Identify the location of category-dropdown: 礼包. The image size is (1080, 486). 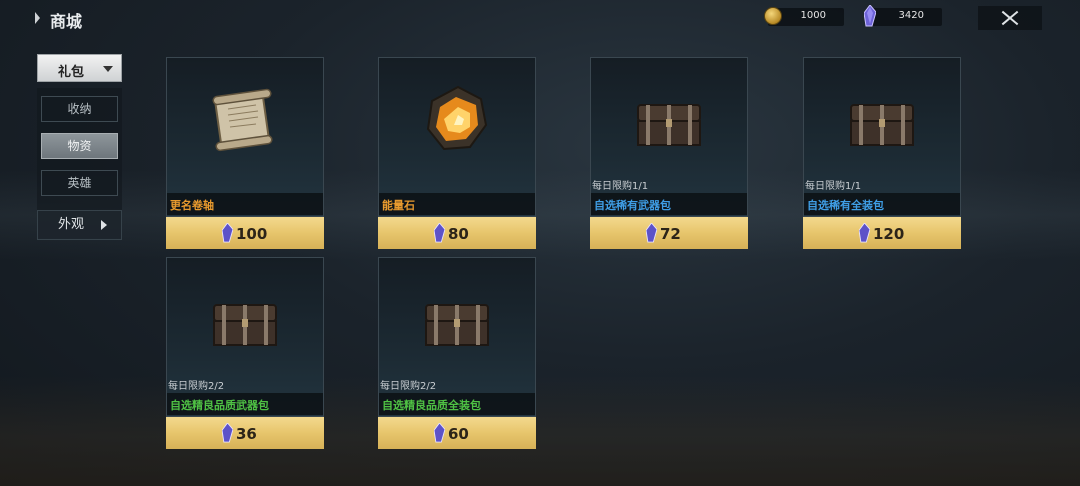
(79, 68).